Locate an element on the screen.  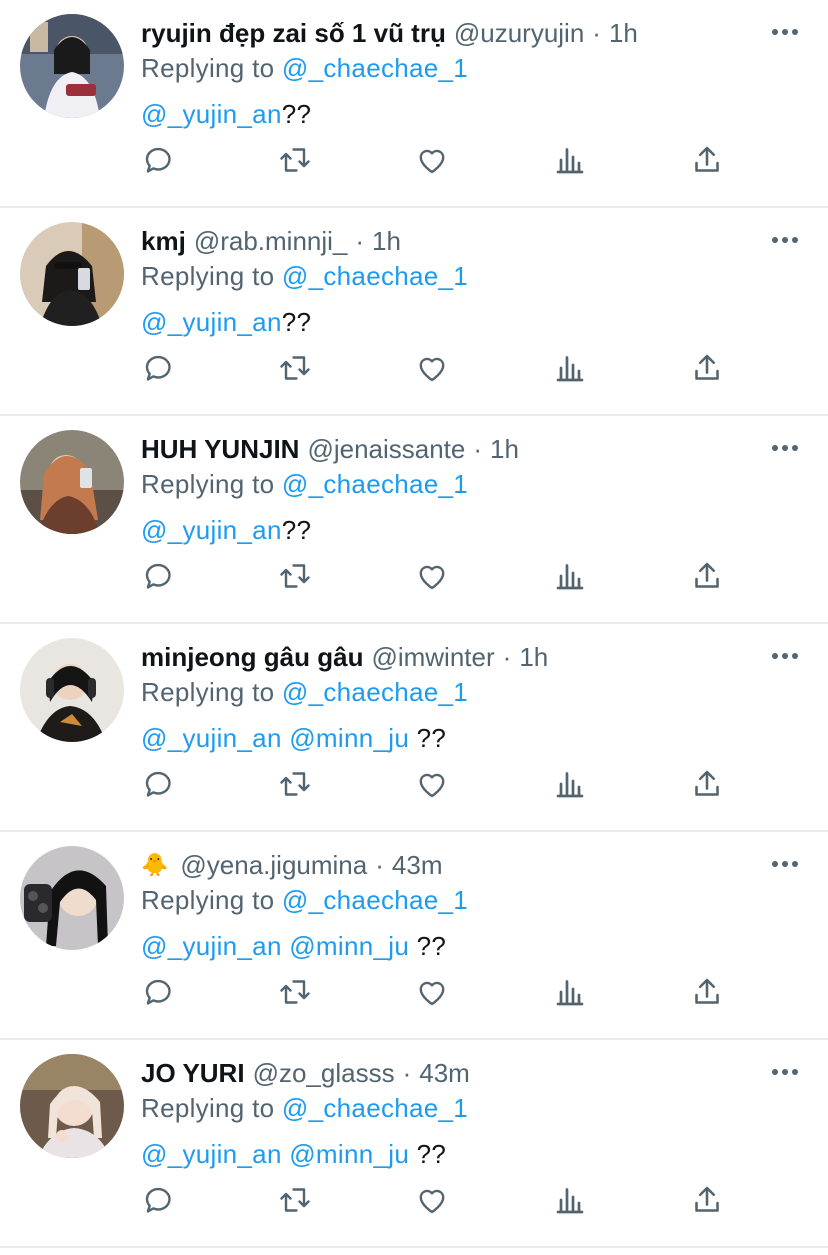
display-name: ryujin đẹp zai số 1 vũ trụ is located at coordinates (293, 33).